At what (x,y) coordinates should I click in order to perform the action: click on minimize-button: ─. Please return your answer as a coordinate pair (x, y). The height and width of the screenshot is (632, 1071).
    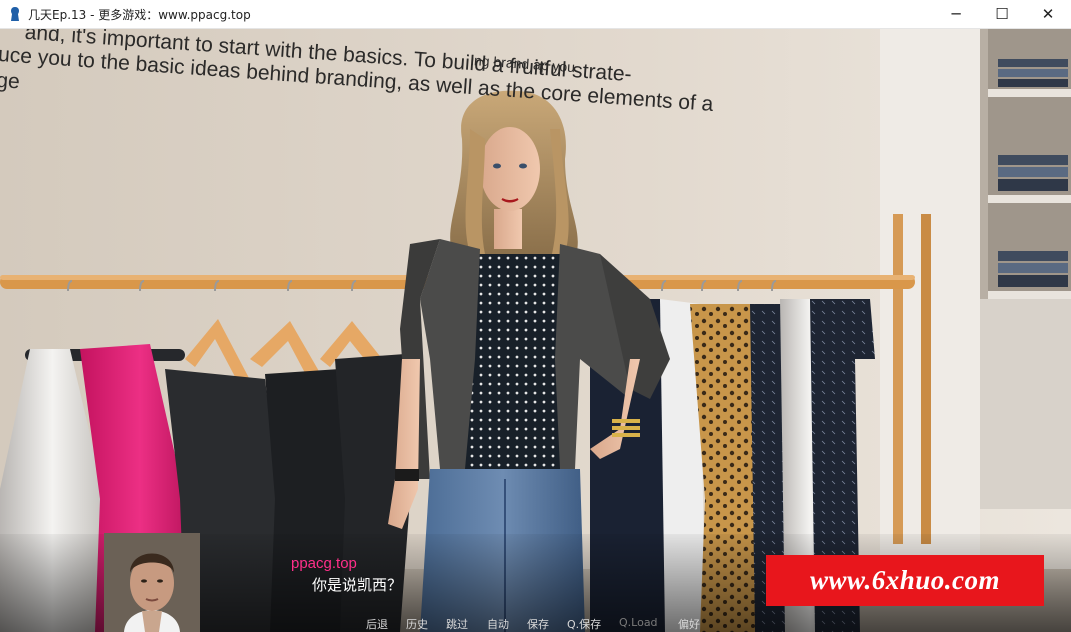
    Looking at the image, I should click on (956, 14).